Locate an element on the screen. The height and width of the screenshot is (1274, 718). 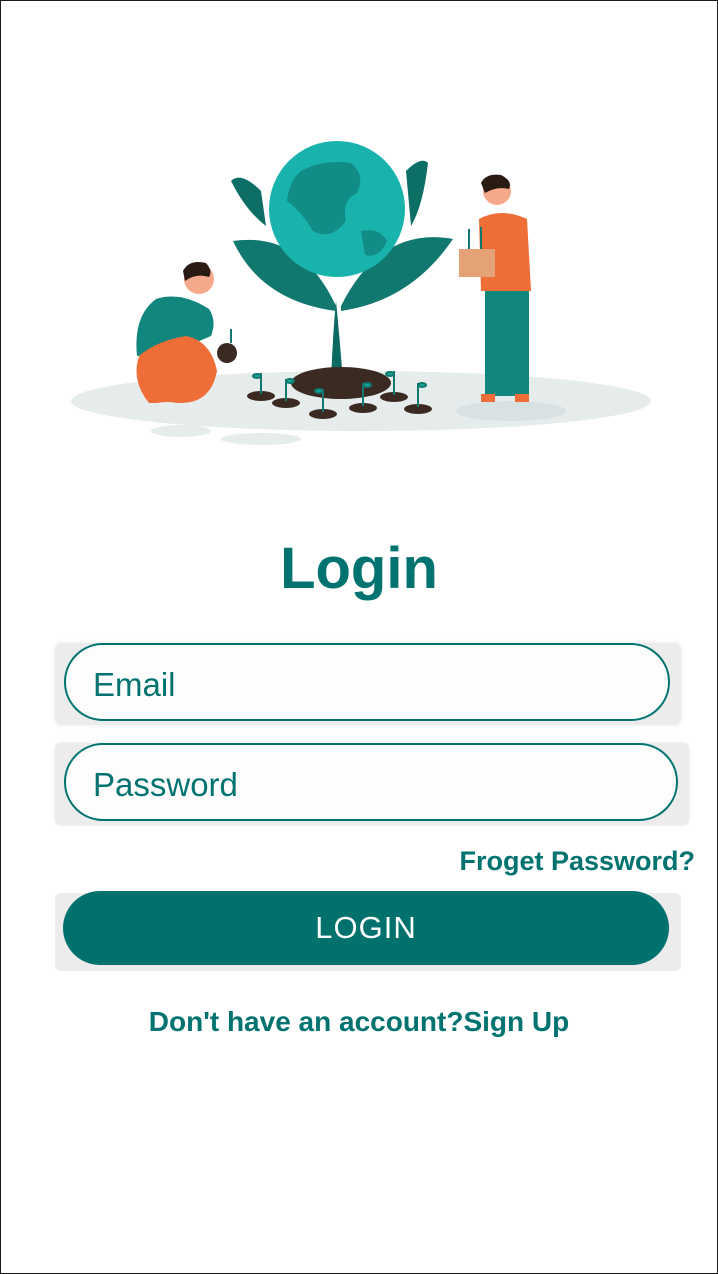
signup-link: Sign Up is located at coordinates (516, 1021).